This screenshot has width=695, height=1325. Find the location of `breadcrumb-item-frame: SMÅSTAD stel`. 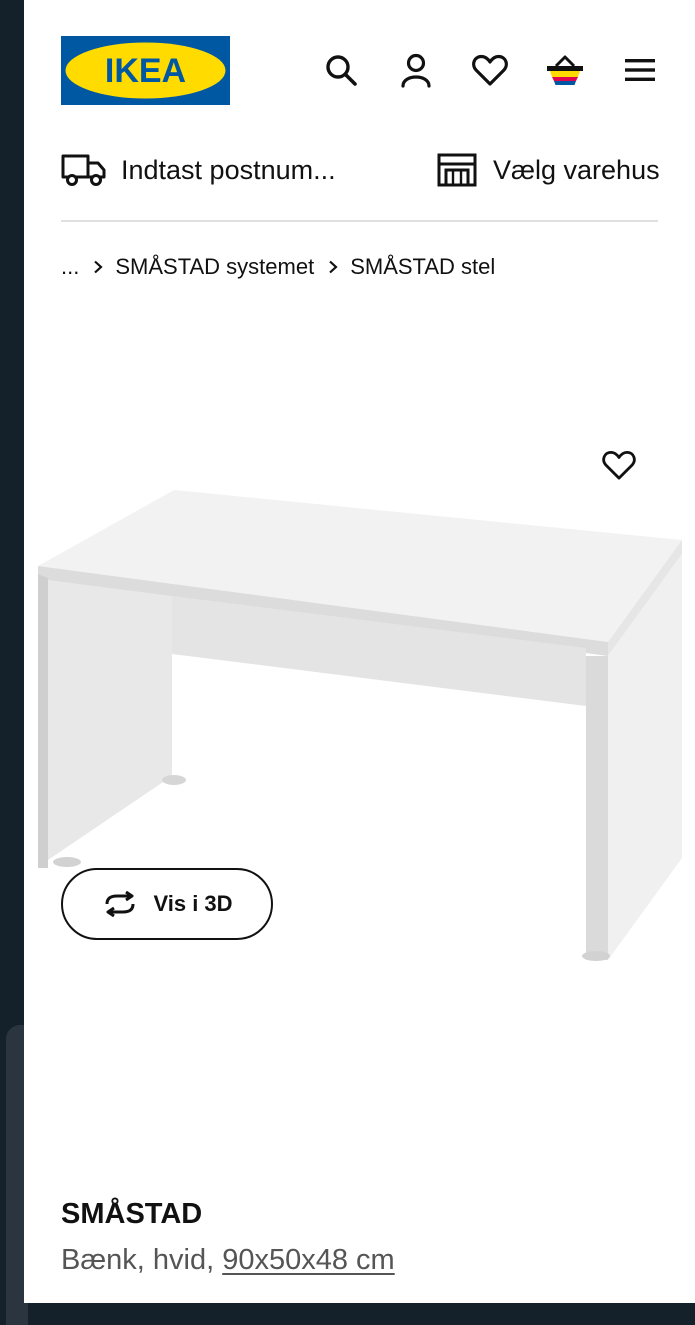

breadcrumb-item-frame: SMÅSTAD stel is located at coordinates (422, 267).